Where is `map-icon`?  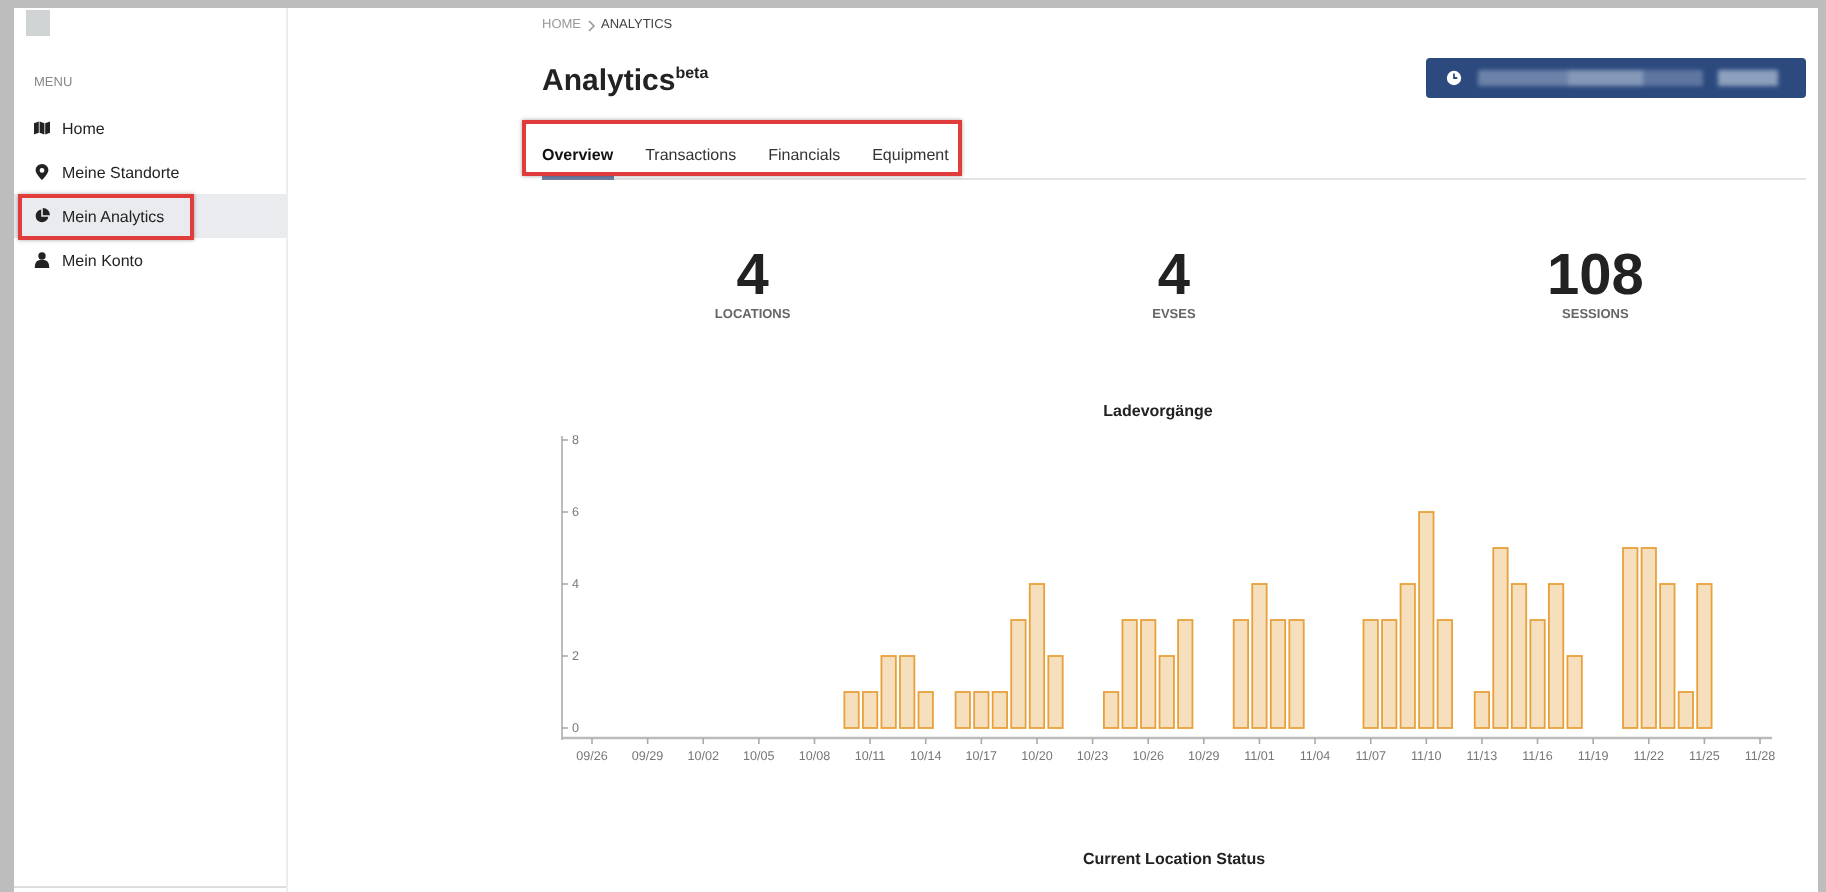
map-icon is located at coordinates (42, 128).